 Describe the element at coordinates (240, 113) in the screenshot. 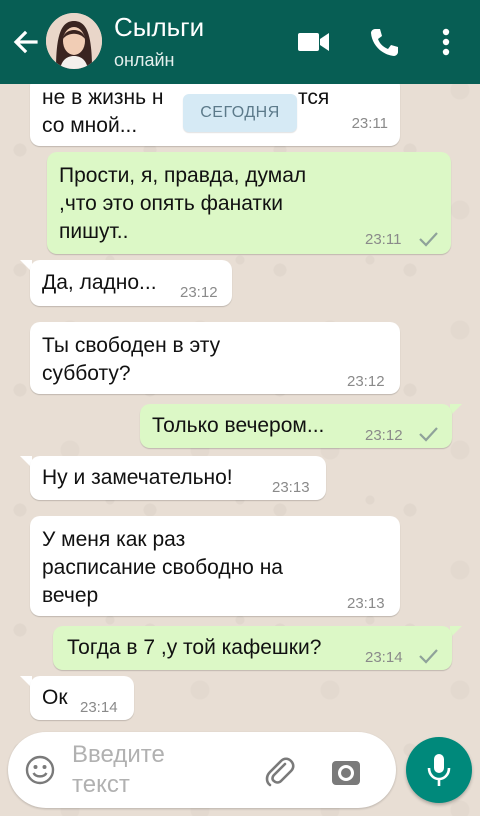

I see `date-chip: СЕГОДНЯ` at that location.